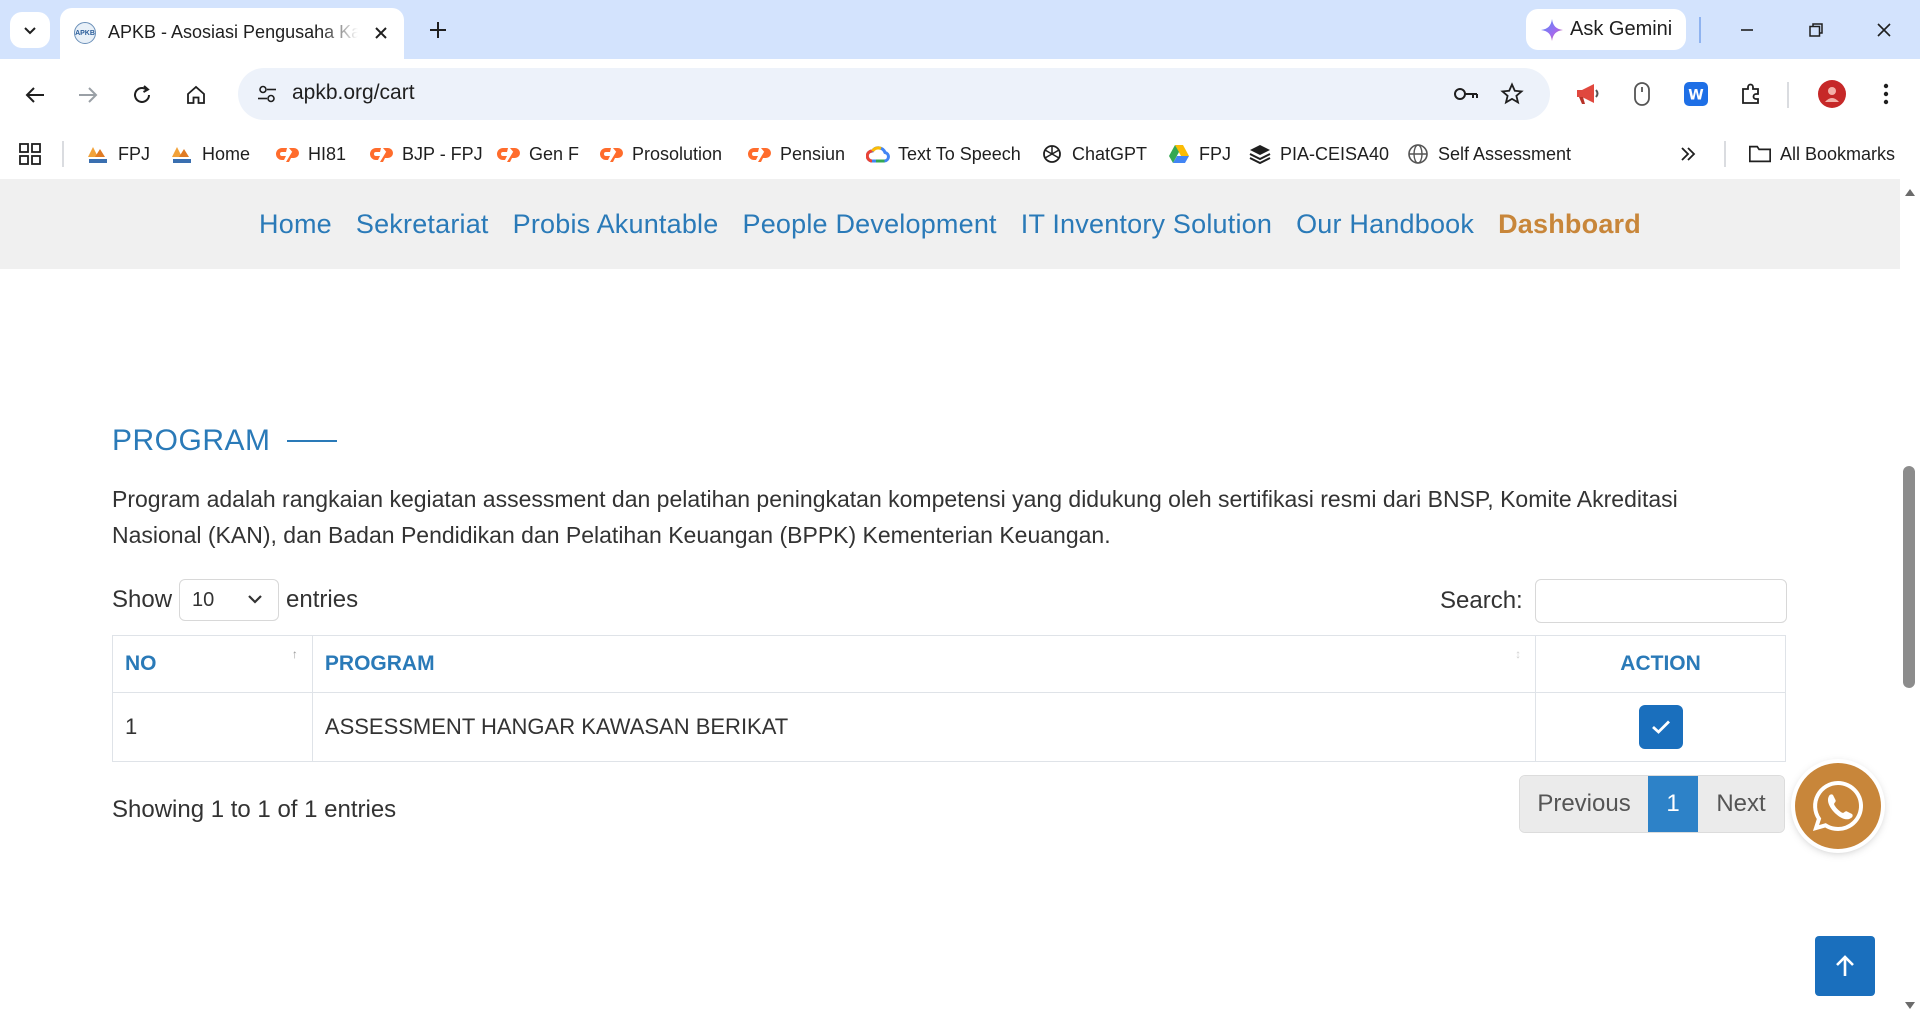 The image size is (1920, 1018). Describe the element at coordinates (813, 153) in the screenshot. I see `bookmark-label: Pensiun` at that location.